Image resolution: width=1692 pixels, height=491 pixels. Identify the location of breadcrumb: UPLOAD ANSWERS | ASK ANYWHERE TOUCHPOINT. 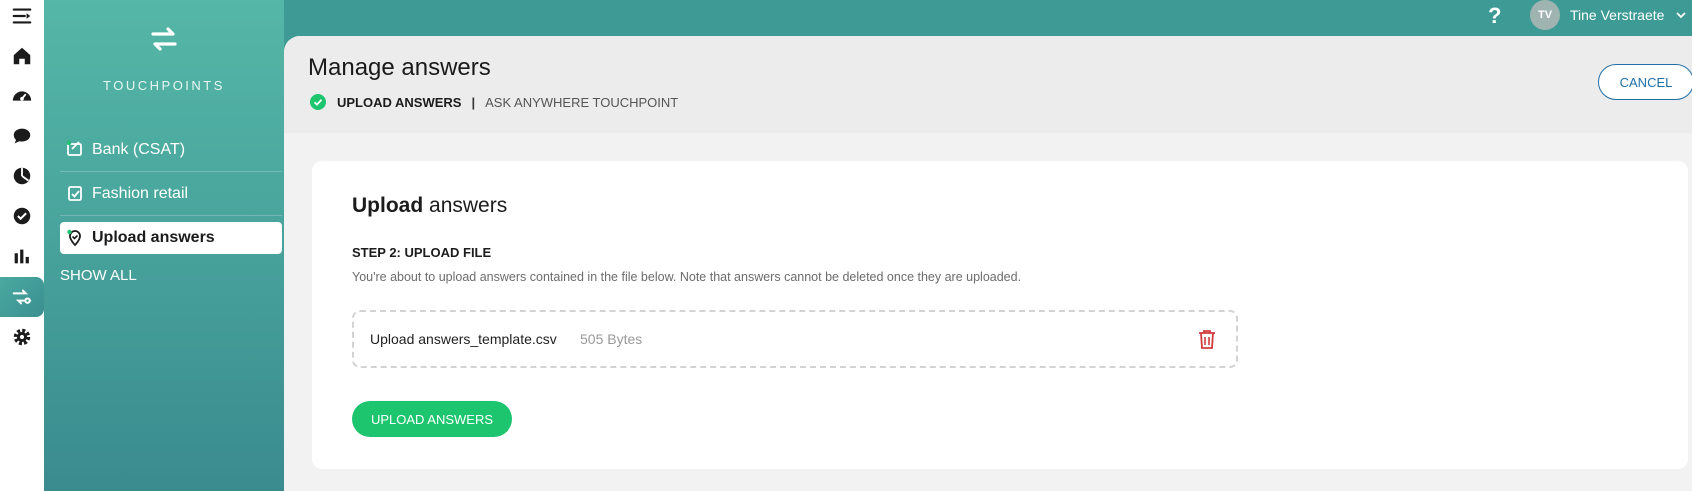
(494, 102).